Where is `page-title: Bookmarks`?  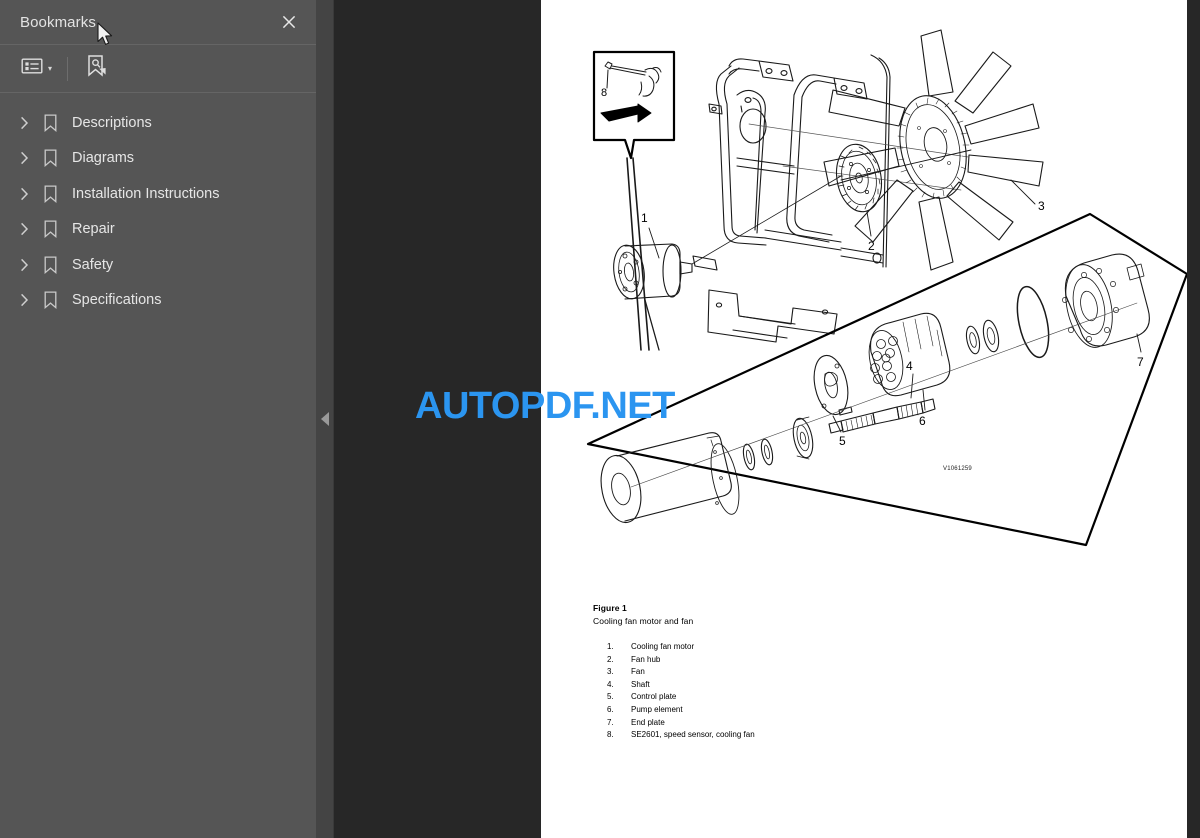 page-title: Bookmarks is located at coordinates (58, 22).